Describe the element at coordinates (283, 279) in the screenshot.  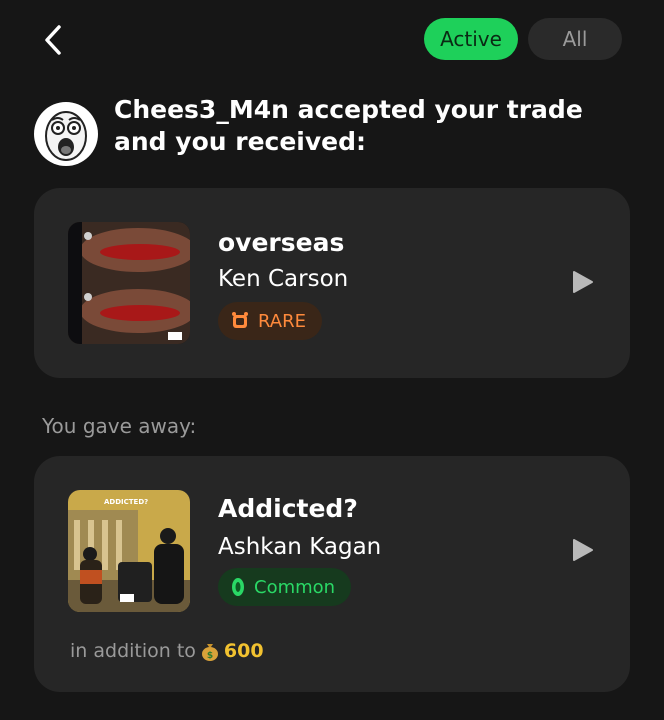
I see `track-artist: Ken Carson` at that location.